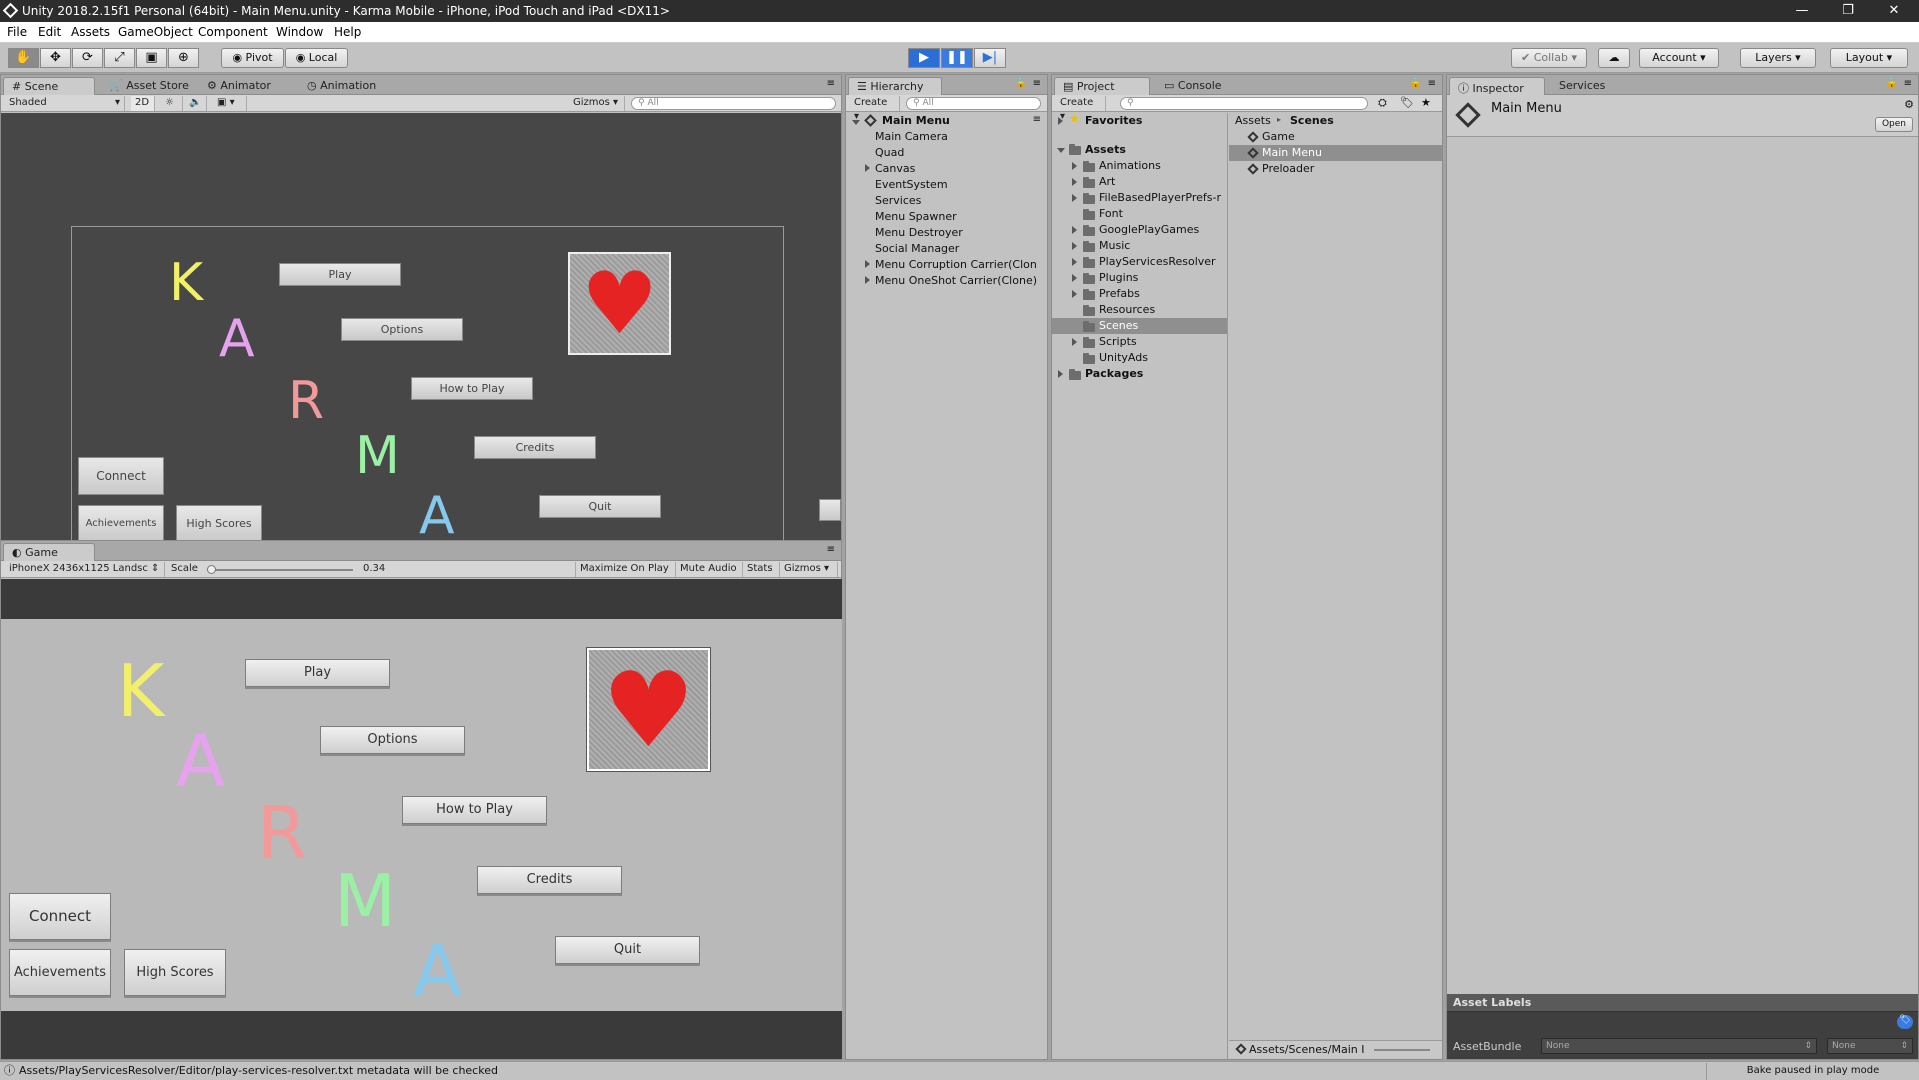  Describe the element at coordinates (1582, 86) in the screenshot. I see `tab-services: Services` at that location.